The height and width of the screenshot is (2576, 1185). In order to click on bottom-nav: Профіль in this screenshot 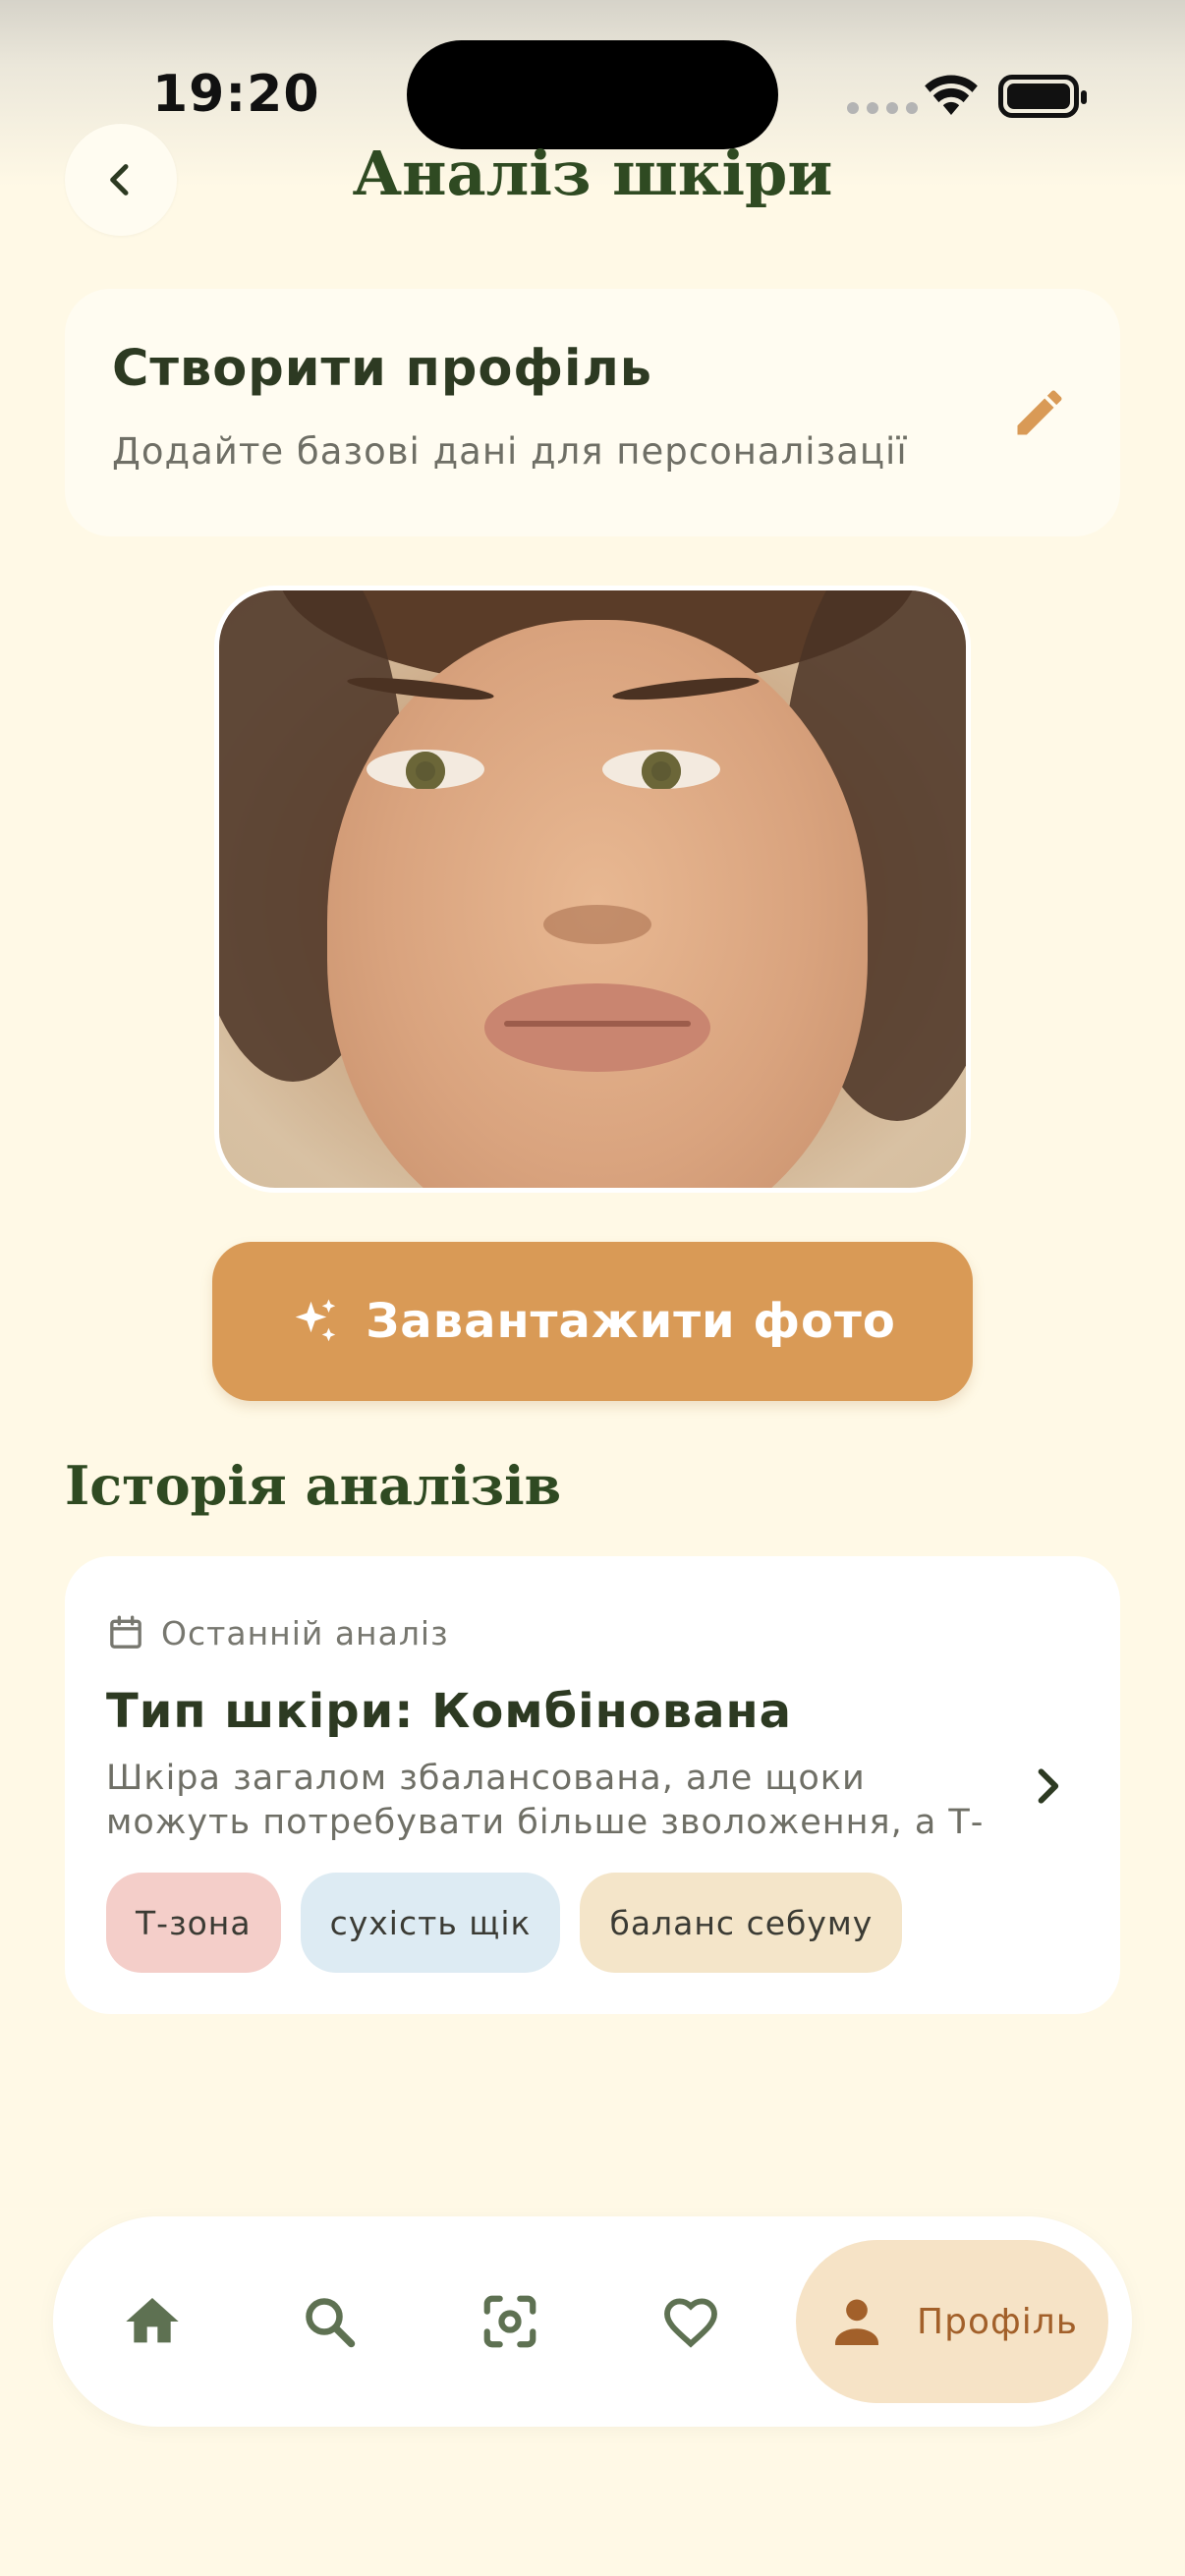, I will do `click(592, 2321)`.